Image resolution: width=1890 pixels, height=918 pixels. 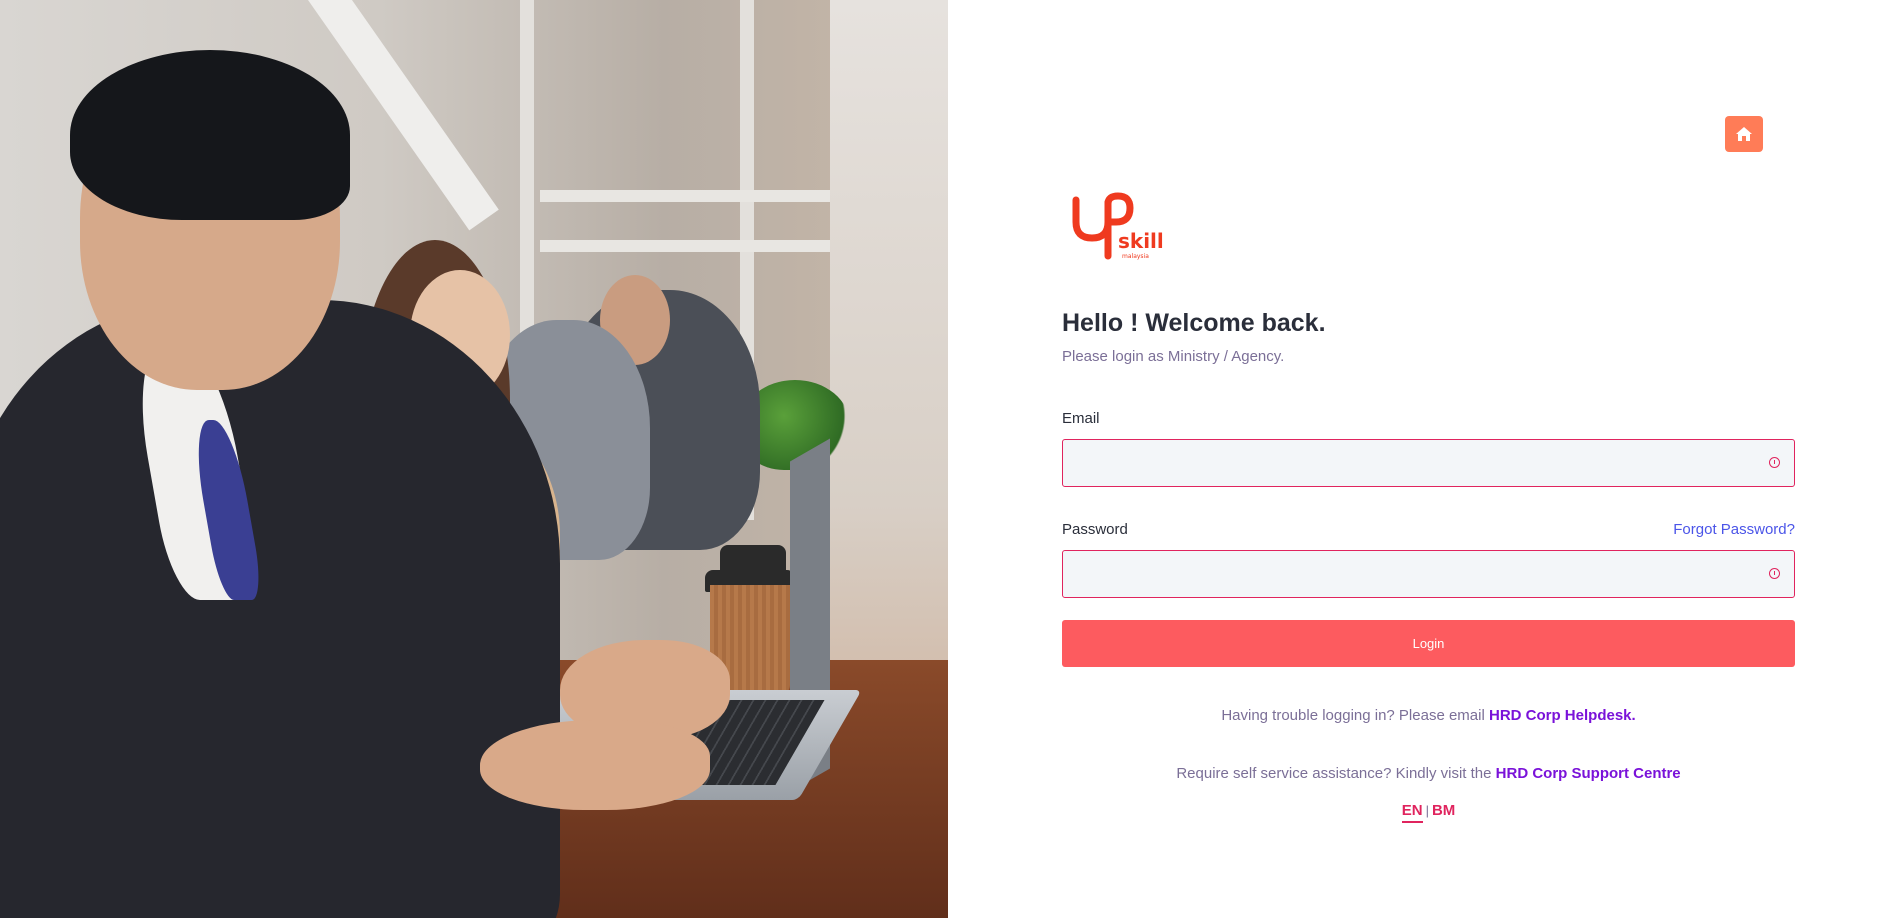 I want to click on email-field-wrapper, so click(x=1428, y=463).